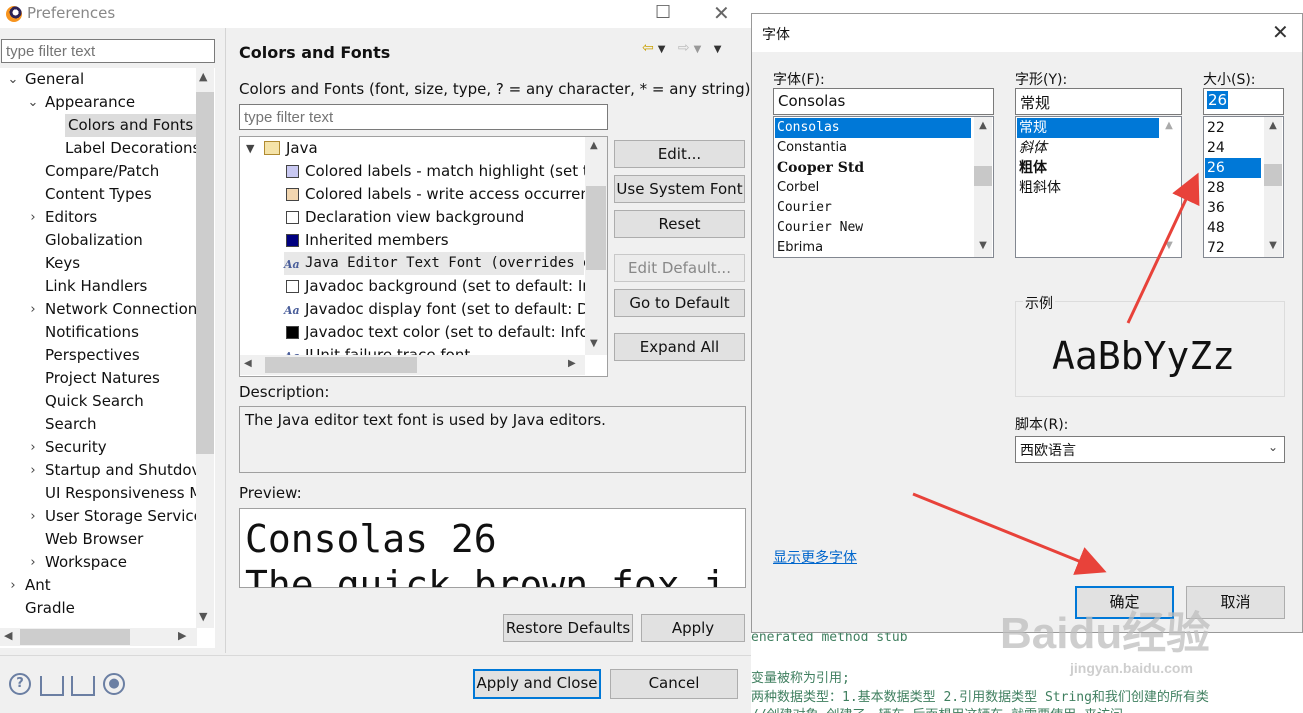  Describe the element at coordinates (1105, 633) in the screenshot. I see `watermark-logo: Baidu经验` at that location.